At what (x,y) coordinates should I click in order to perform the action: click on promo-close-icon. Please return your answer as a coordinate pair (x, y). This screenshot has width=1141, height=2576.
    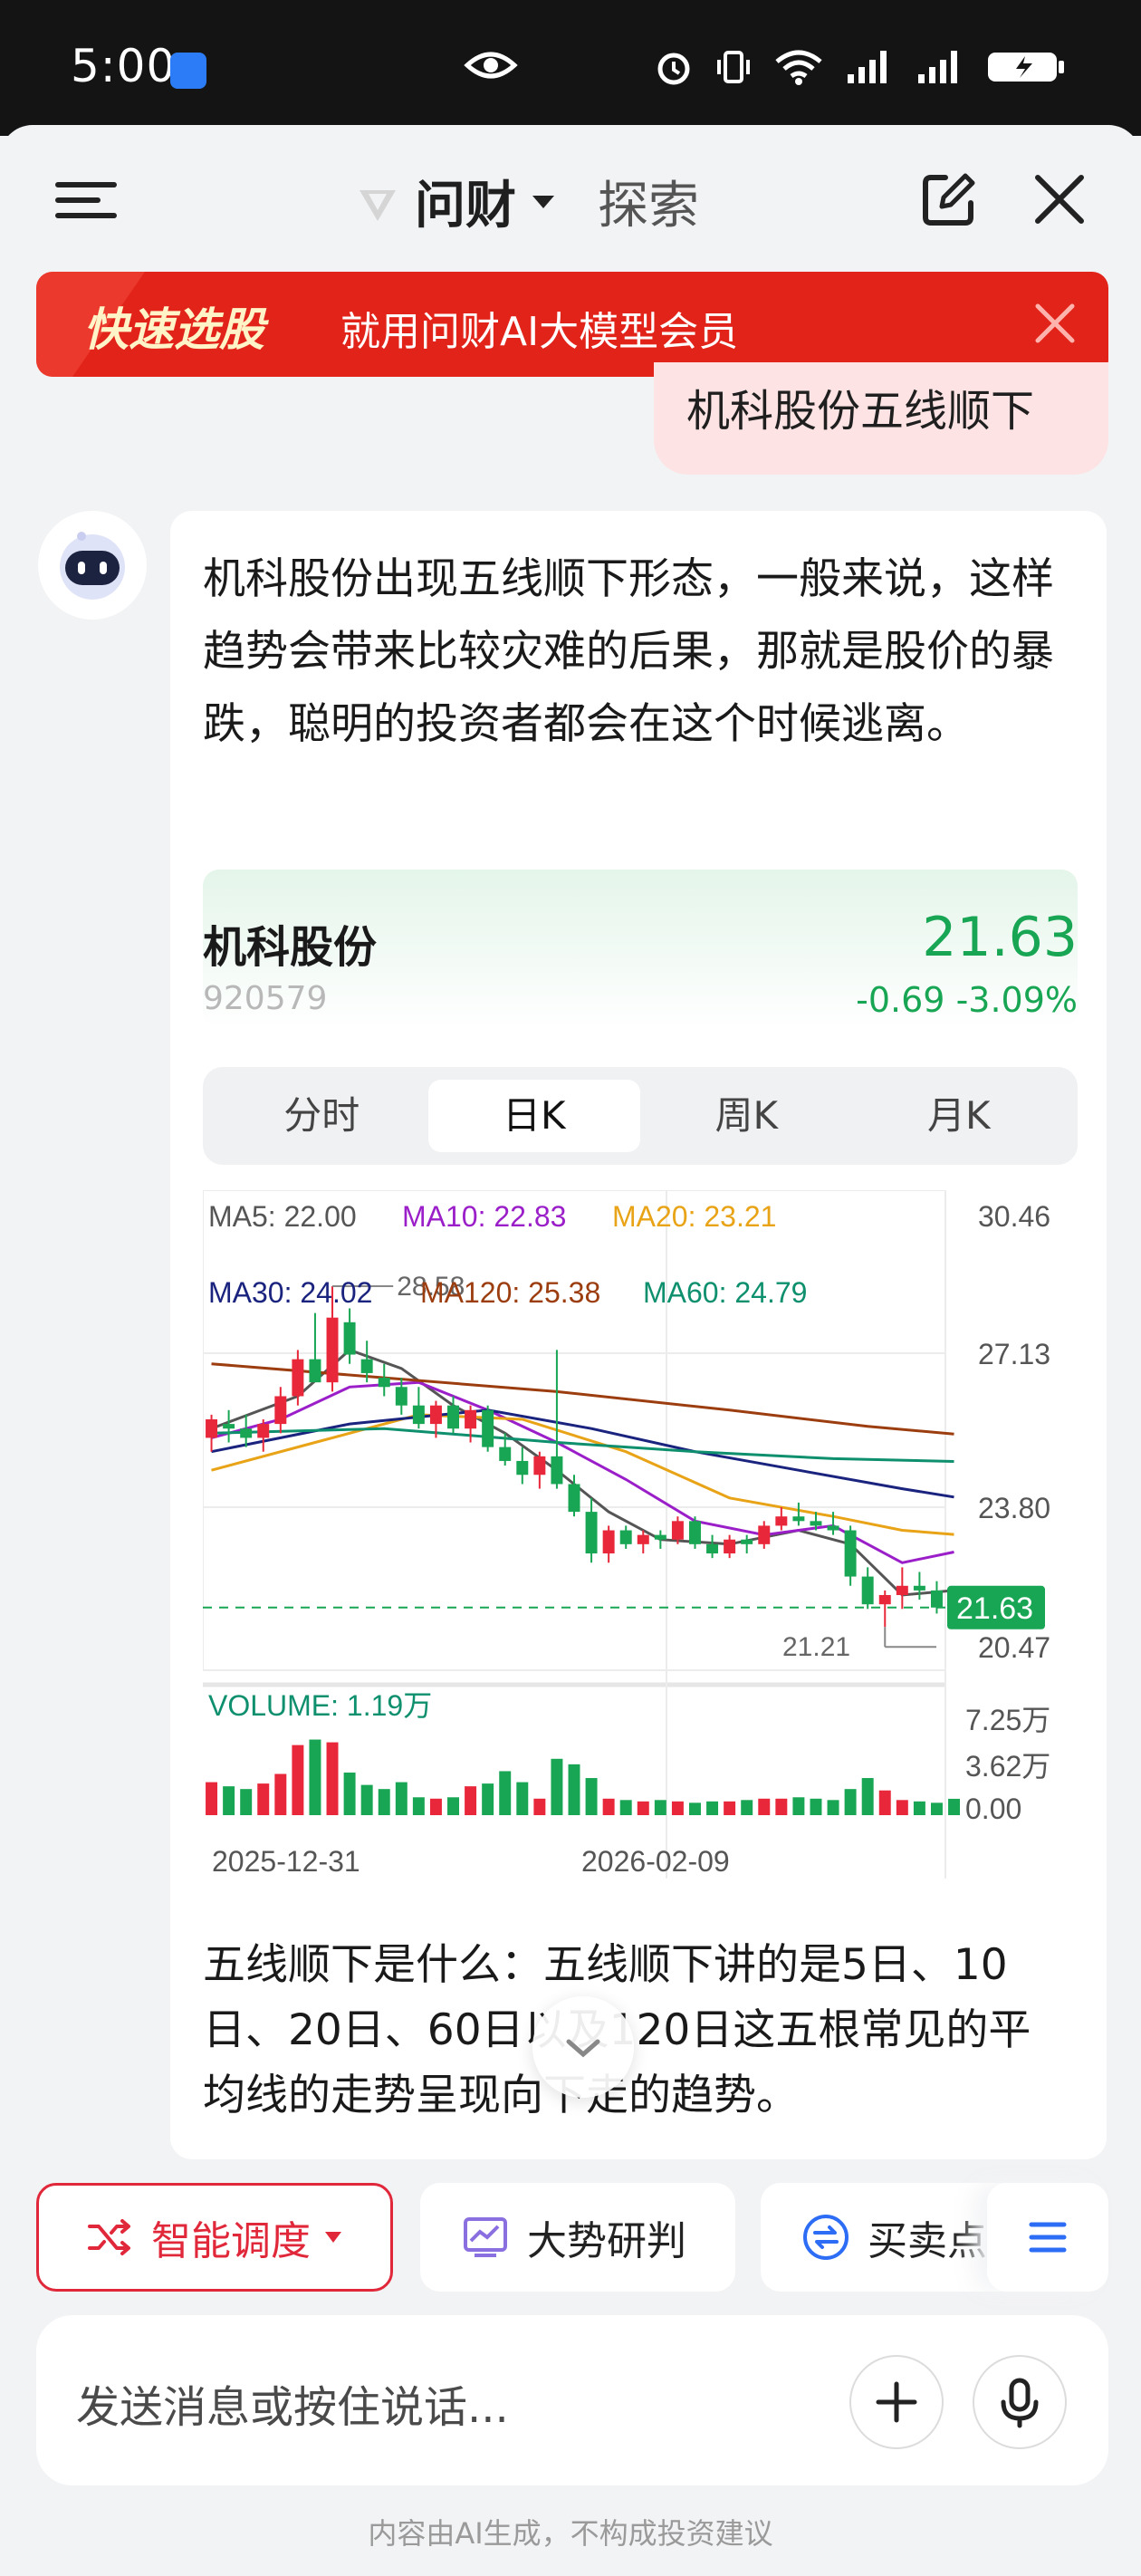
    Looking at the image, I should click on (1055, 323).